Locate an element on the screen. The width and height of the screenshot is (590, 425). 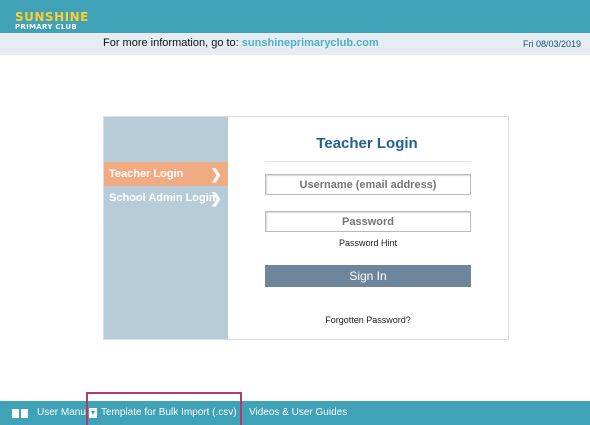
forgotten-password-link: Forgotten Password? is located at coordinates (368, 320).